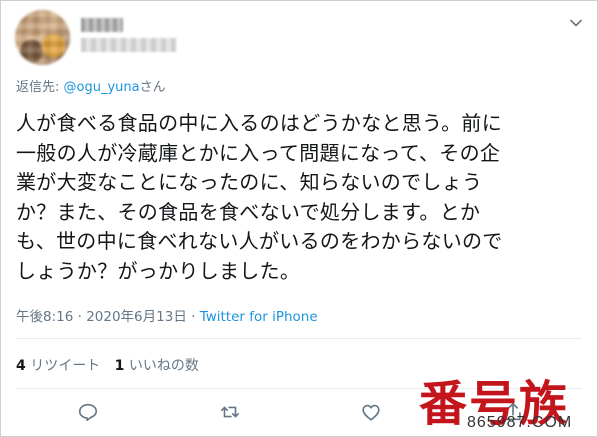 The height and width of the screenshot is (437, 598). What do you see at coordinates (128, 45) in the screenshot?
I see `user-handle` at bounding box center [128, 45].